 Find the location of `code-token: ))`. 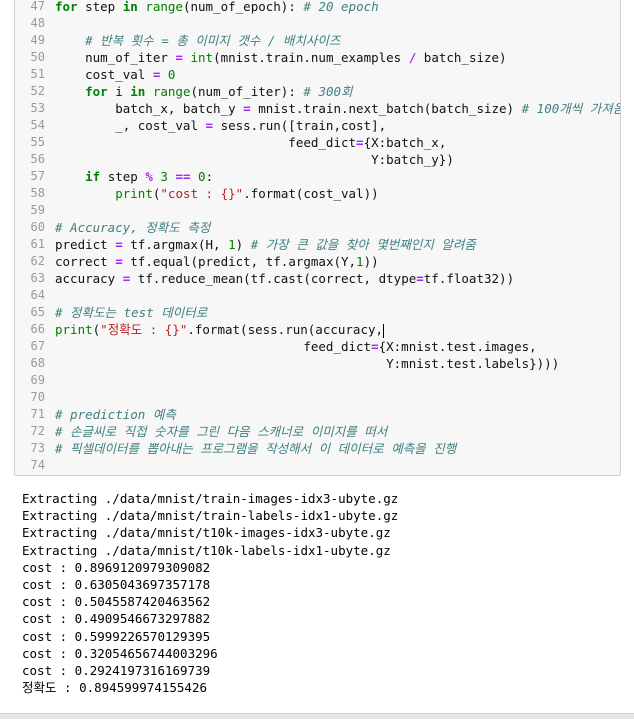

code-token: )) is located at coordinates (371, 261).